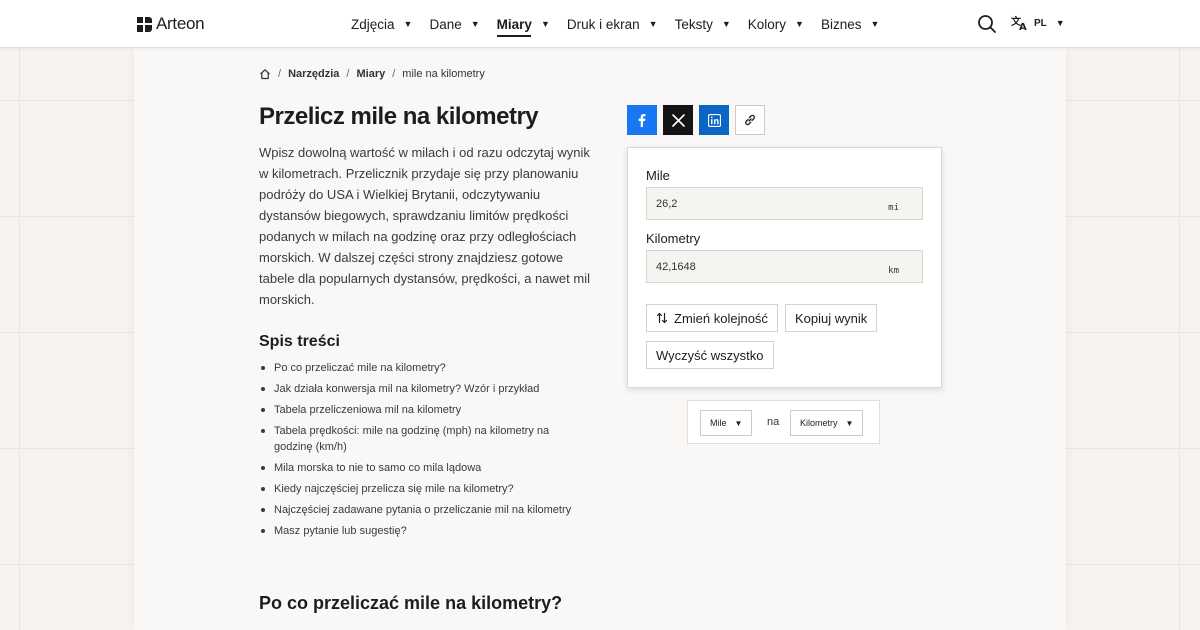  Describe the element at coordinates (662, 318) in the screenshot. I see `swap-icon` at that location.